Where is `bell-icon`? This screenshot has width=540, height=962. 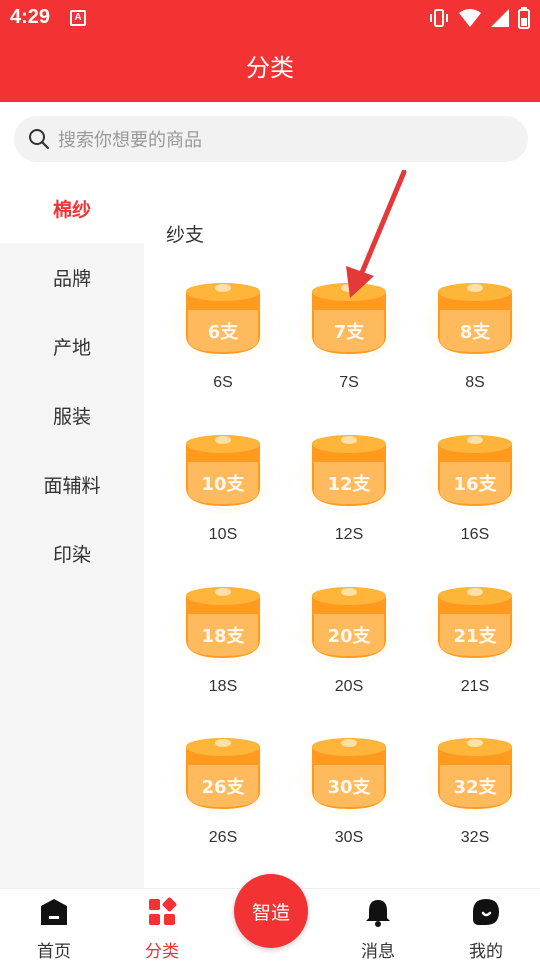 bell-icon is located at coordinates (378, 913).